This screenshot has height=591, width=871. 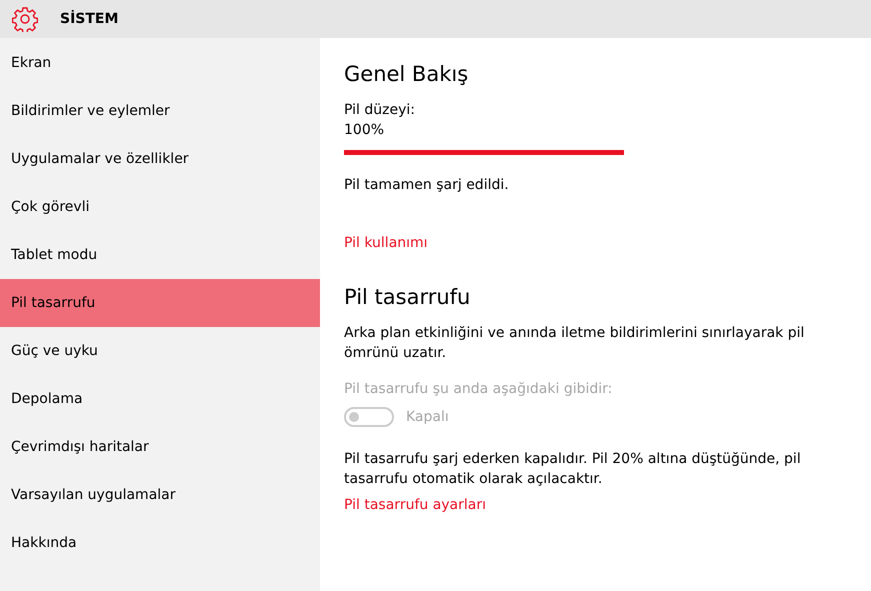 I want to click on settings-icon, so click(x=25, y=19).